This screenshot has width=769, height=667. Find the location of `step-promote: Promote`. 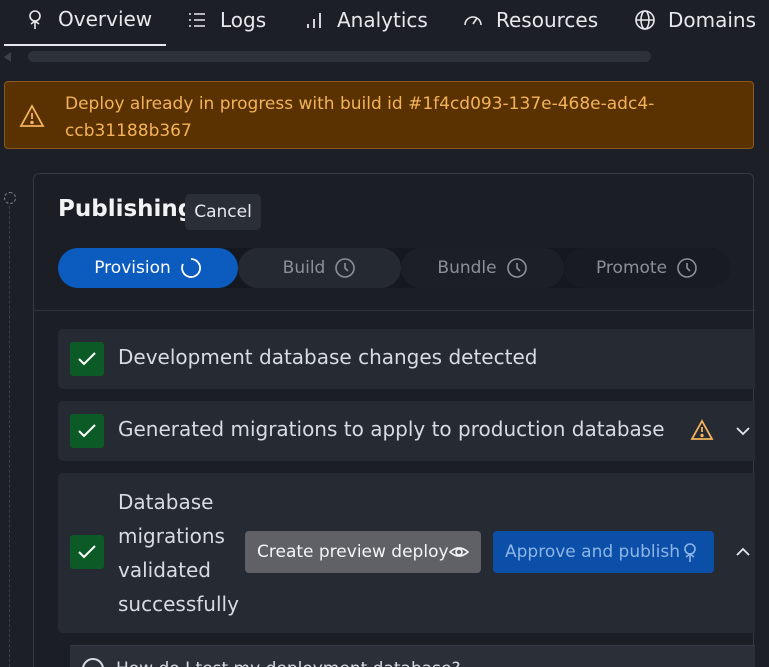

step-promote: Promote is located at coordinates (647, 268).